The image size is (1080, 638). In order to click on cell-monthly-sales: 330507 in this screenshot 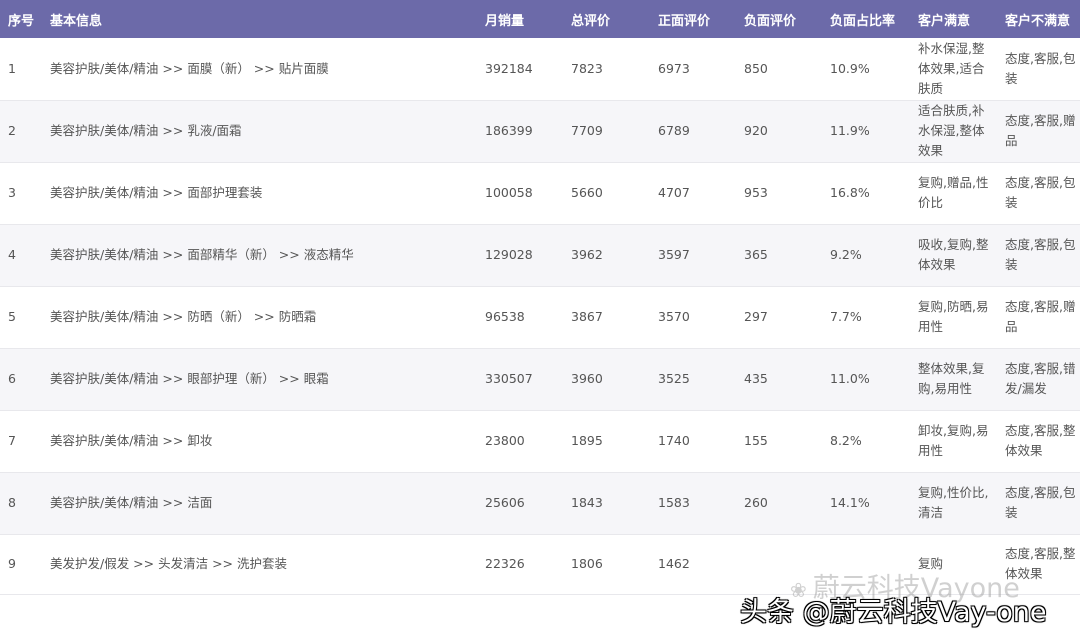, I will do `click(520, 379)`.